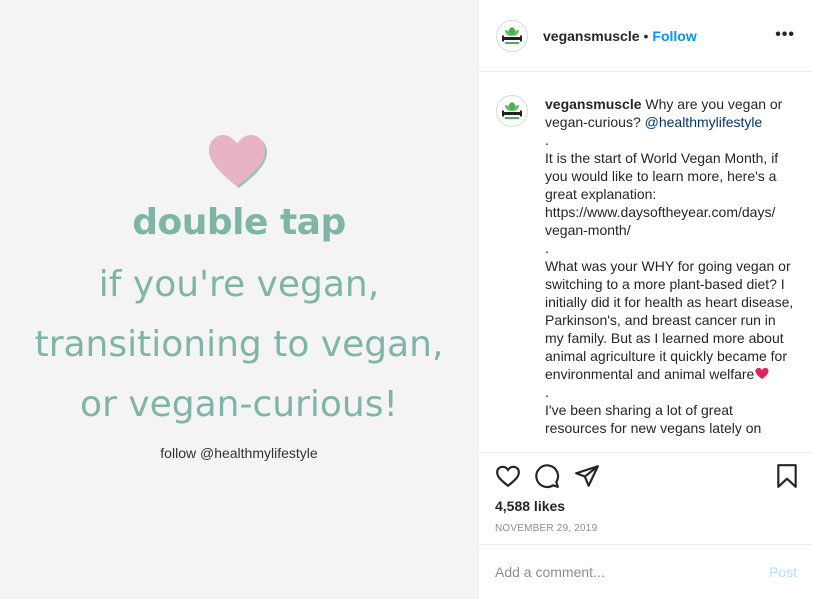 The image size is (813, 599). What do you see at coordinates (591, 36) in the screenshot?
I see `header-username: vegansmuscle` at bounding box center [591, 36].